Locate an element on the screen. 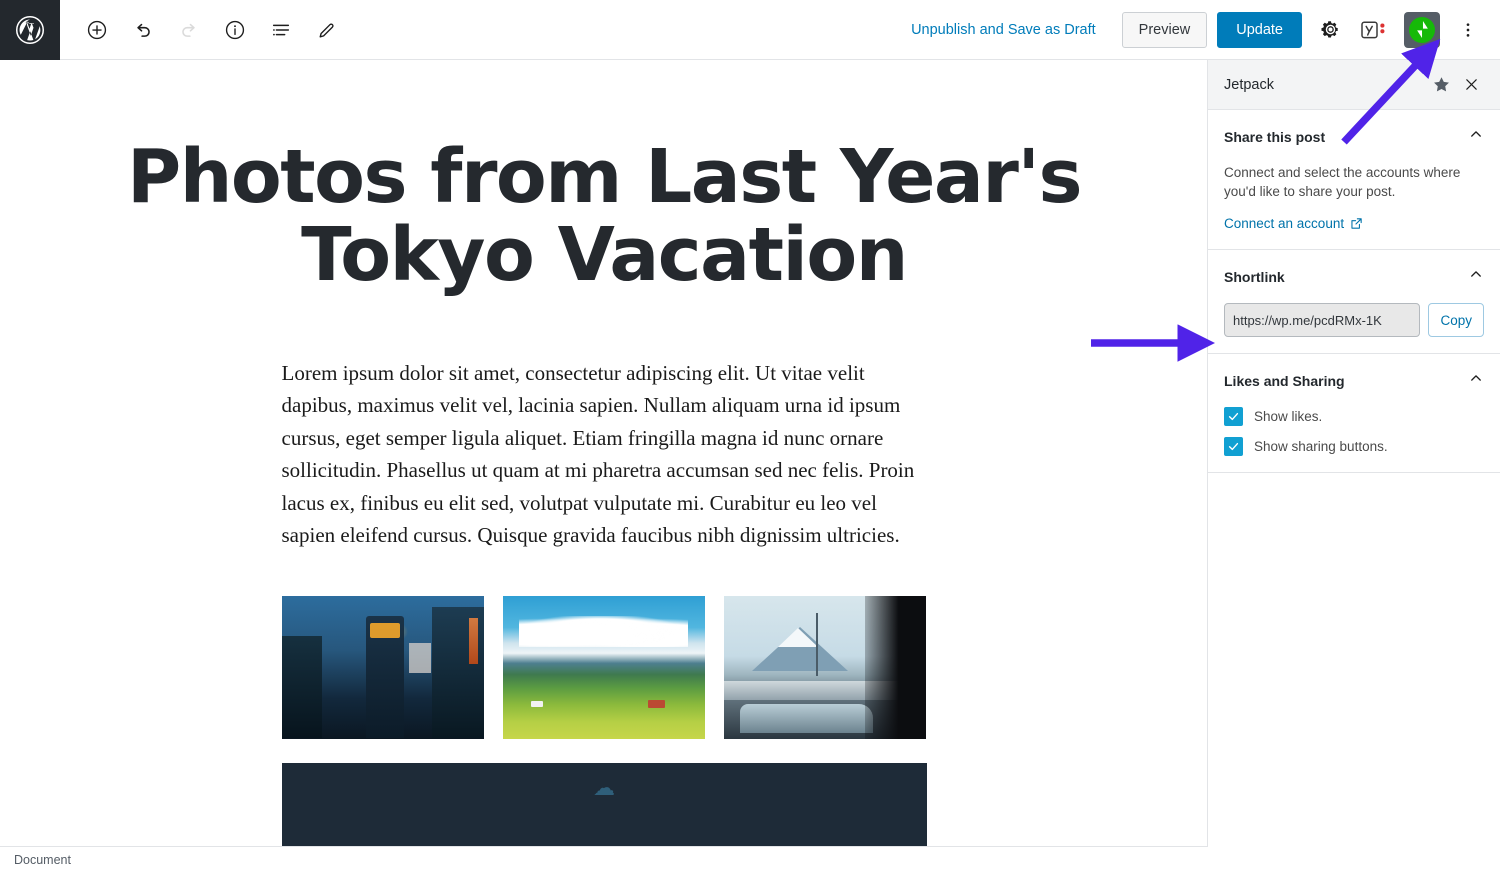 This screenshot has height=872, width=1500. undo-icon is located at coordinates (143, 30).